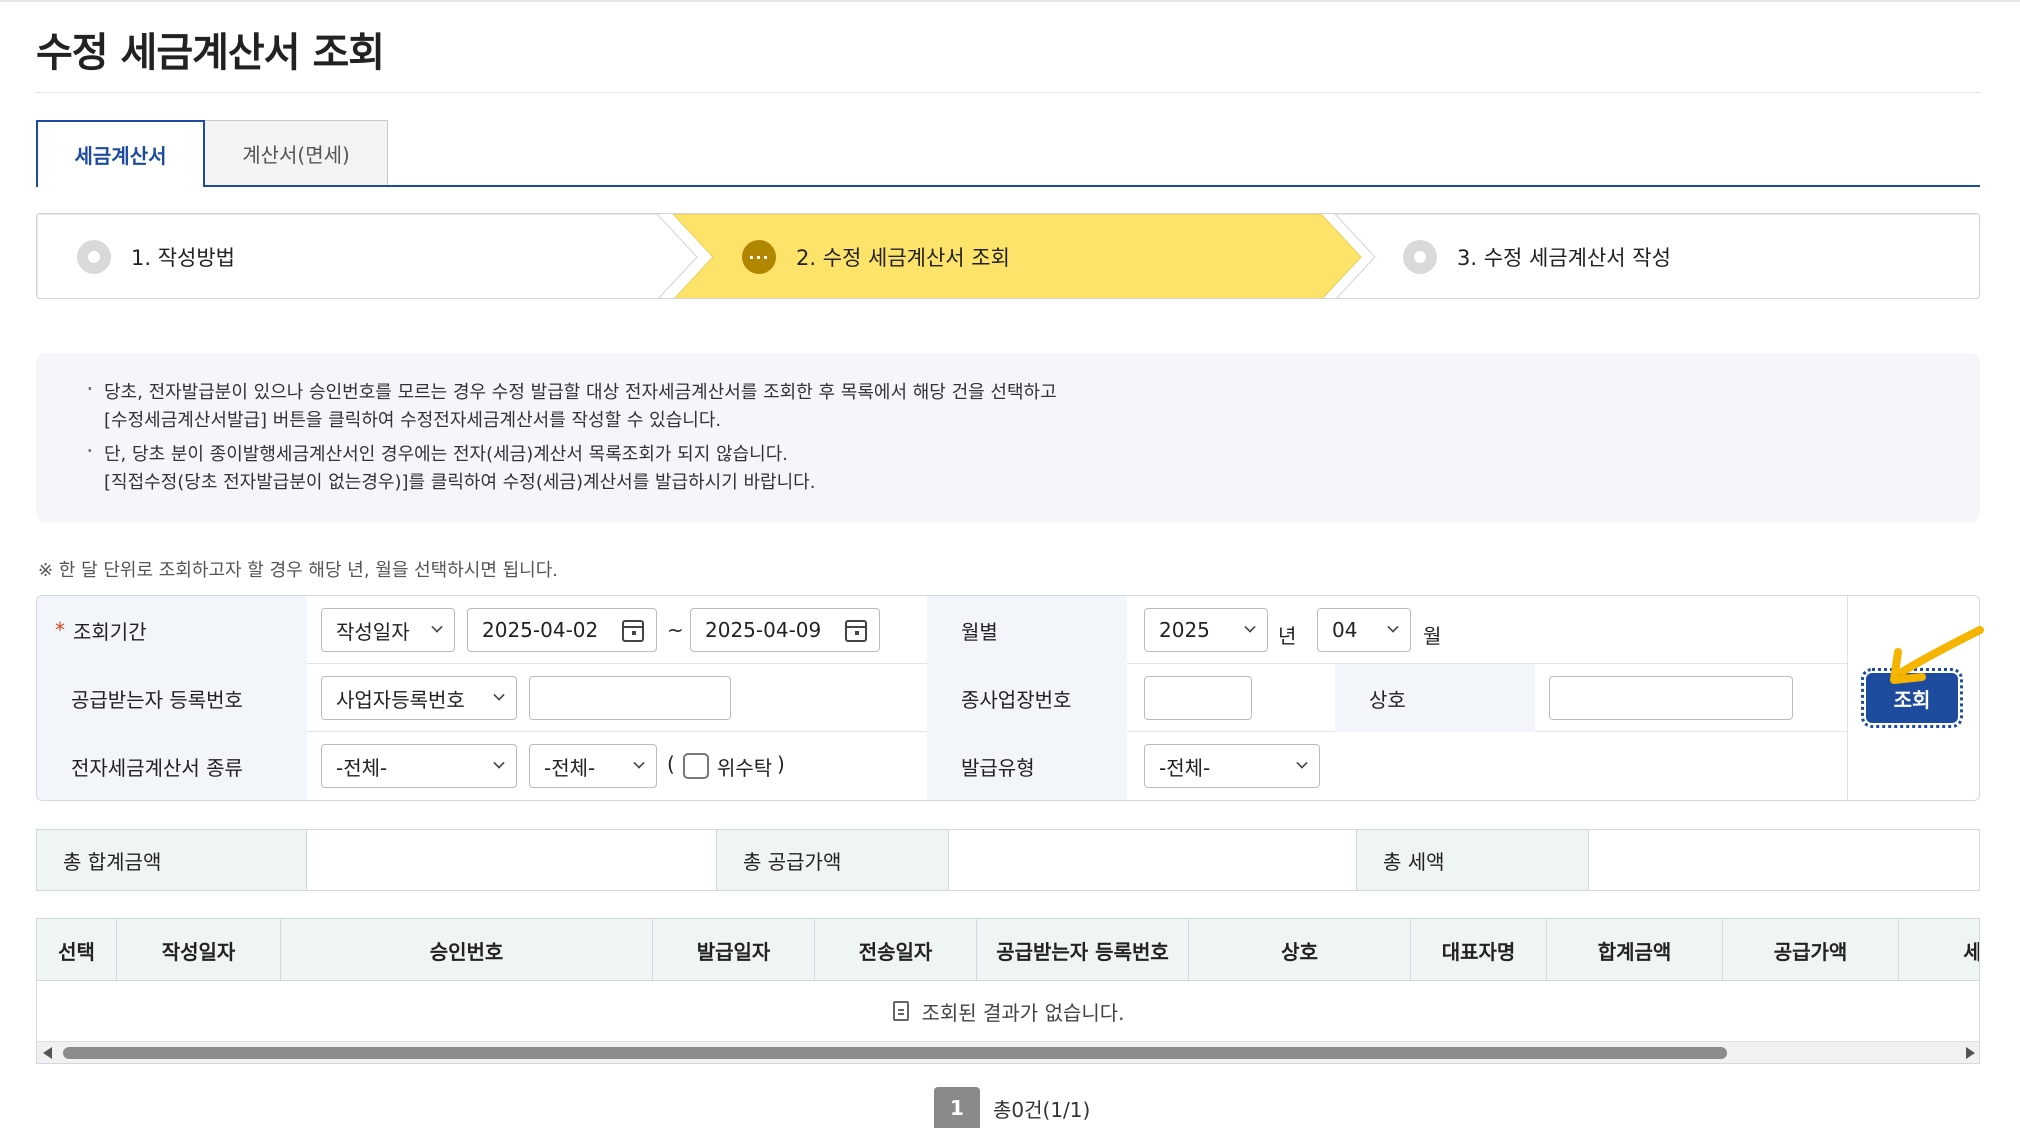 This screenshot has width=2020, height=1128. What do you see at coordinates (172, 860) in the screenshot?
I see `total-amount-label: 총 합계금액` at bounding box center [172, 860].